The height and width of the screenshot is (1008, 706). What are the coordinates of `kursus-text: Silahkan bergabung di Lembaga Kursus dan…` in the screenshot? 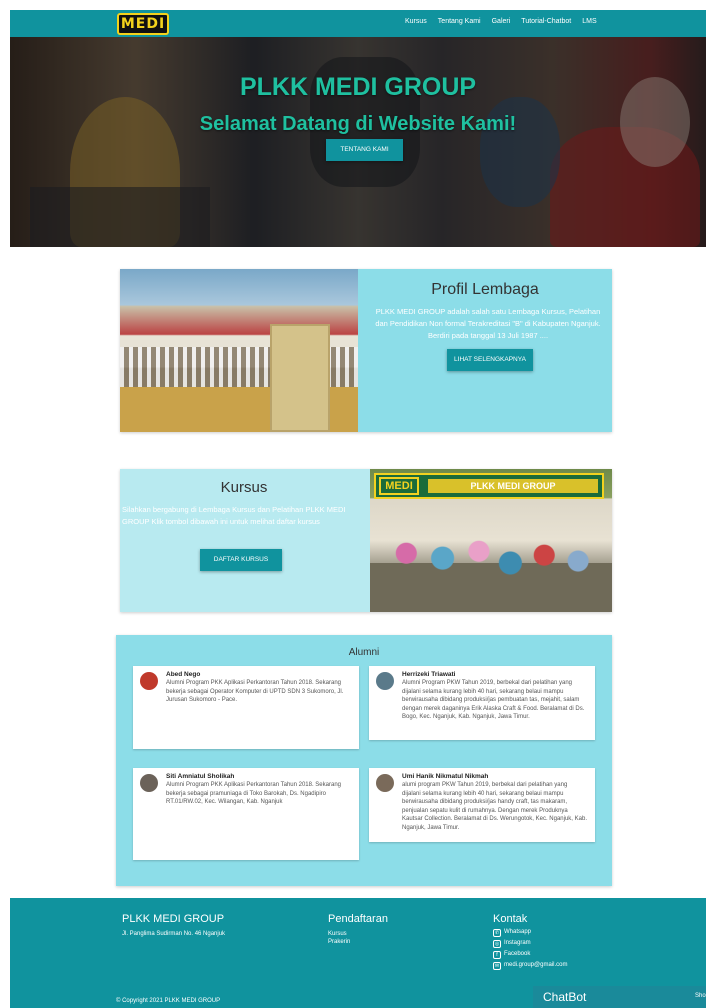 It's located at (234, 515).